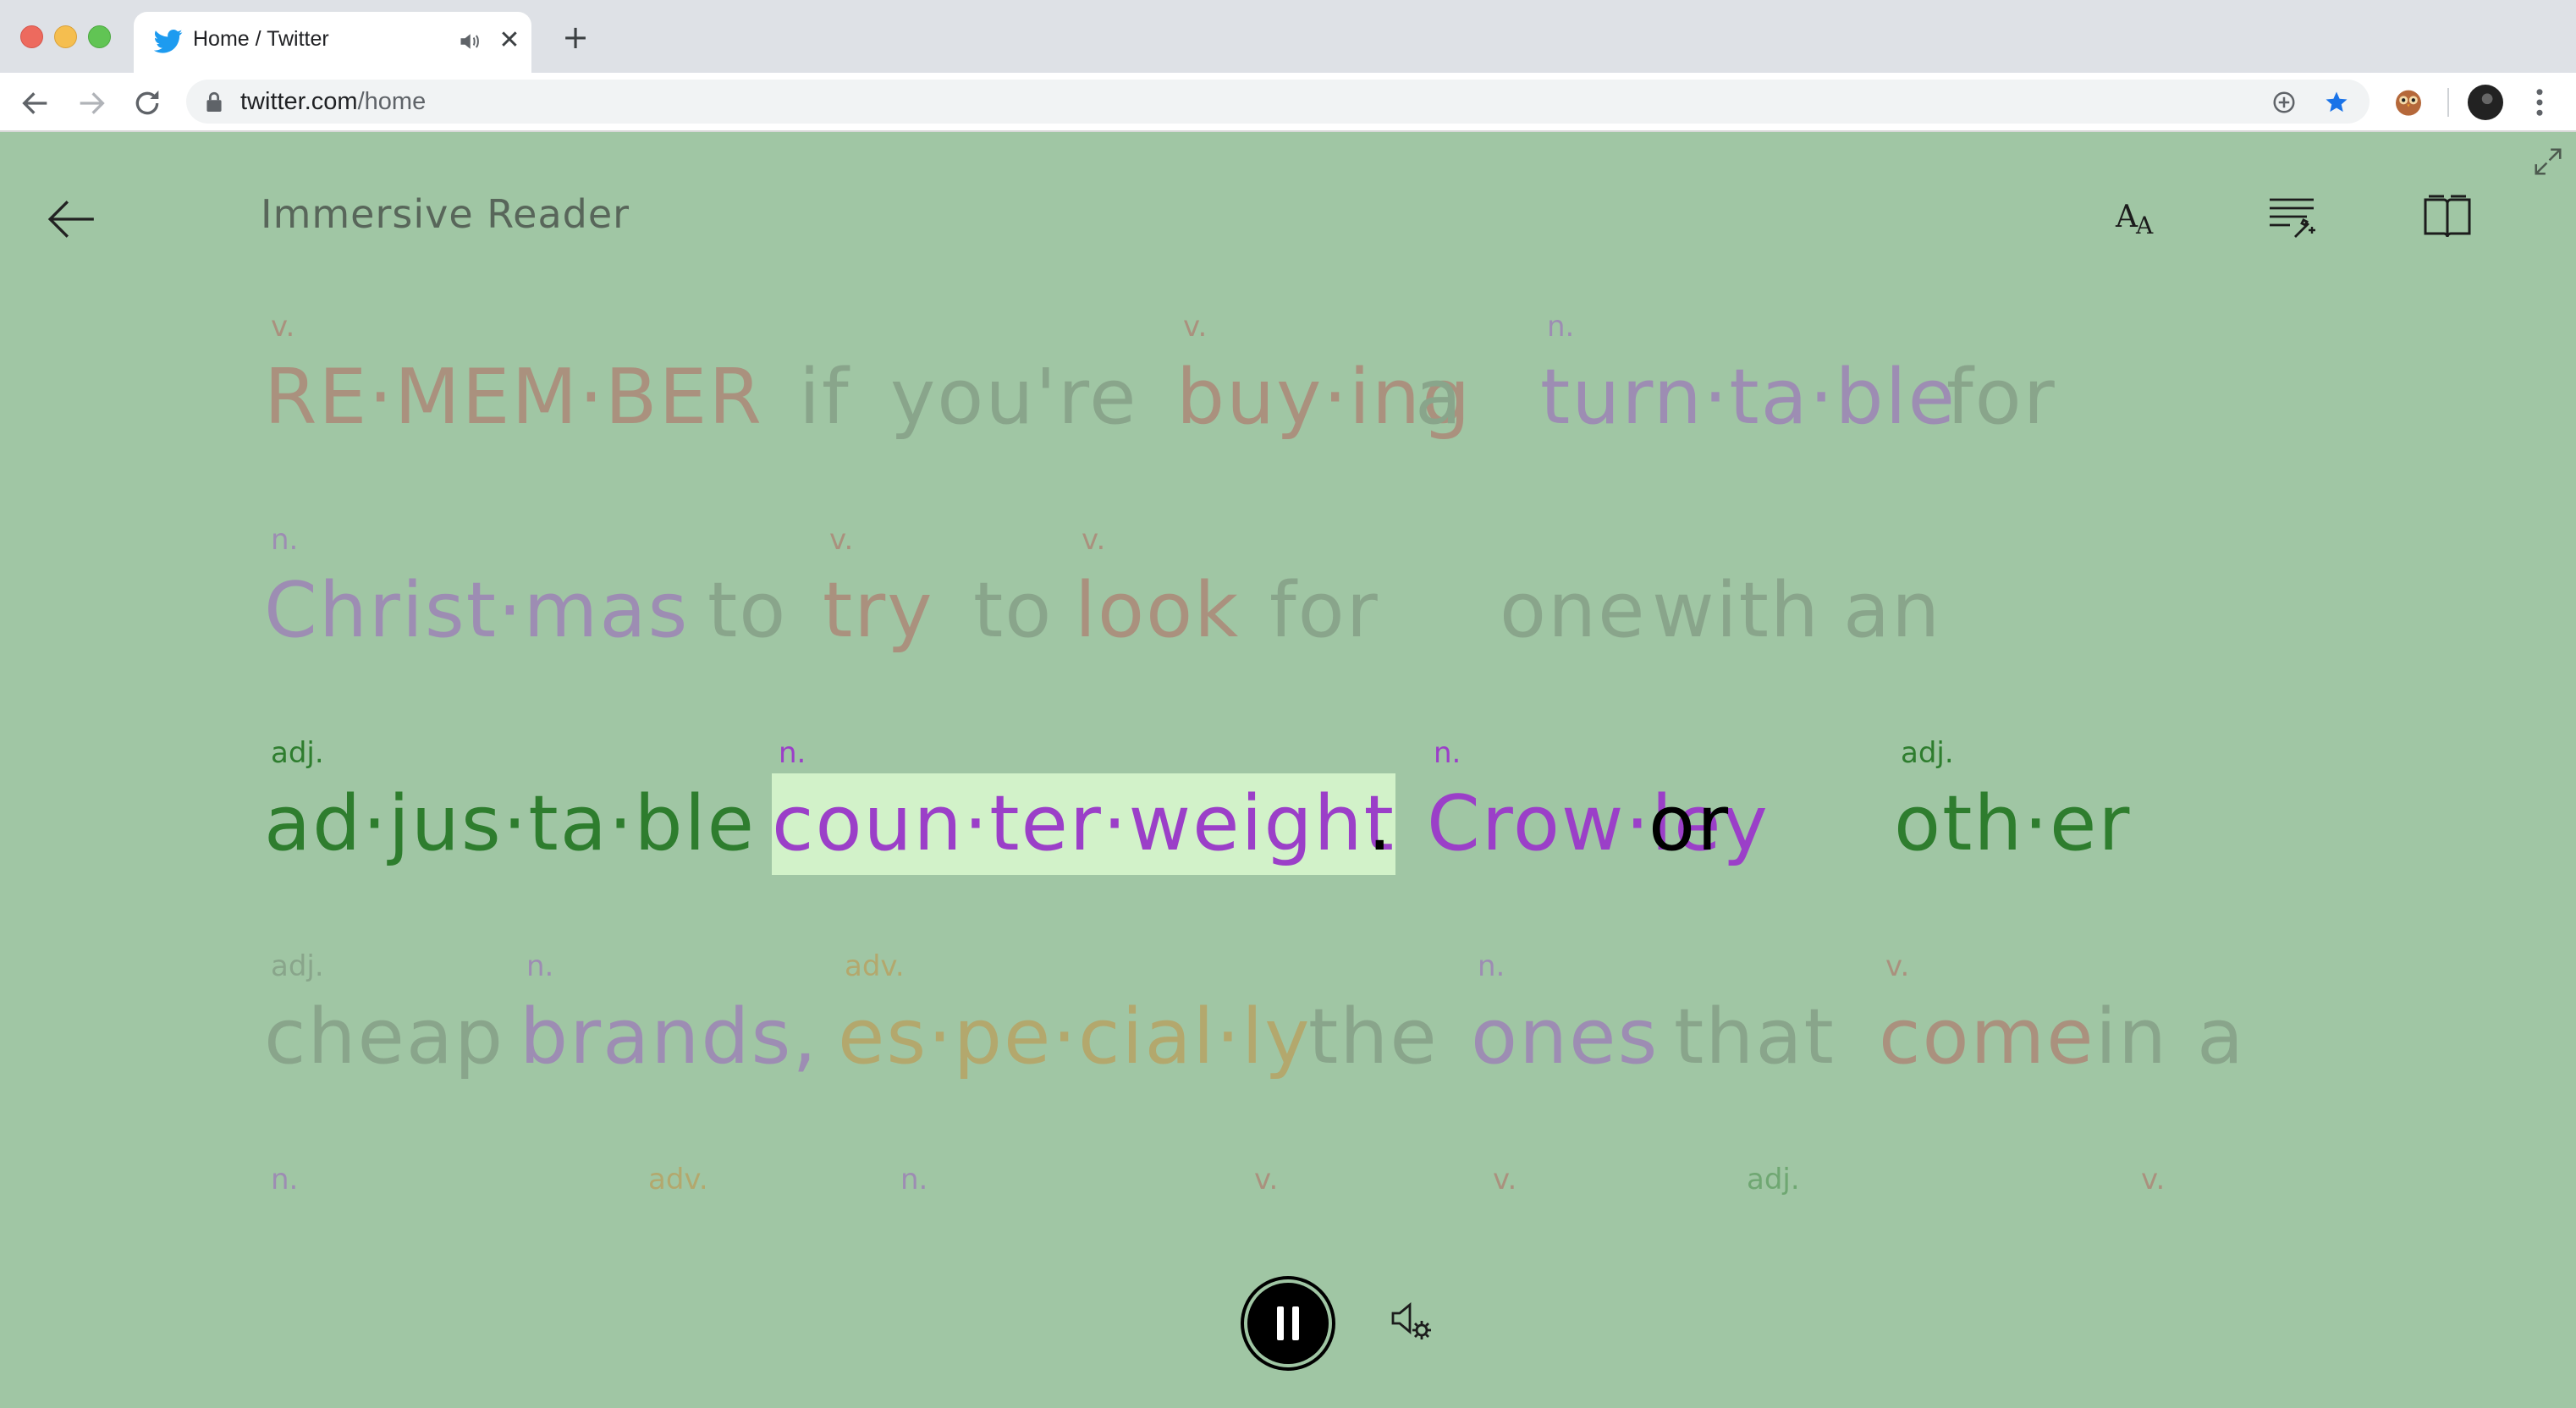 Image resolution: width=2576 pixels, height=1408 pixels. Describe the element at coordinates (1014, 397) in the screenshot. I see `word-text: you're` at that location.